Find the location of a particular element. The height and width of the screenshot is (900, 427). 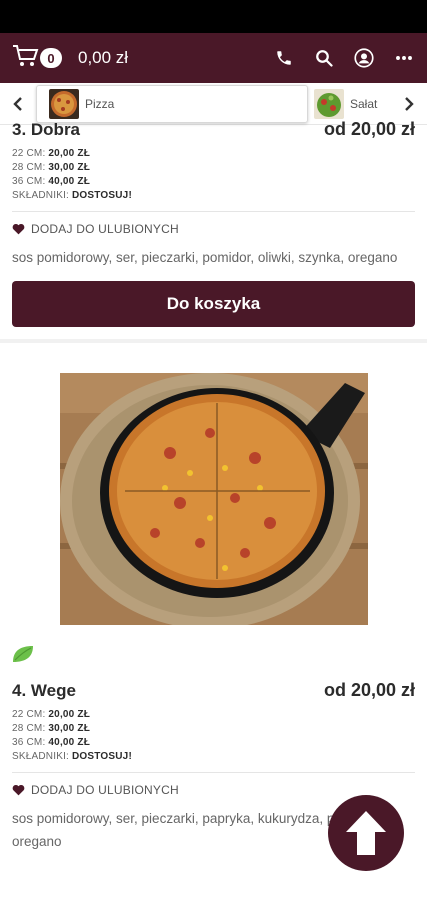

search-icon is located at coordinates (324, 58).